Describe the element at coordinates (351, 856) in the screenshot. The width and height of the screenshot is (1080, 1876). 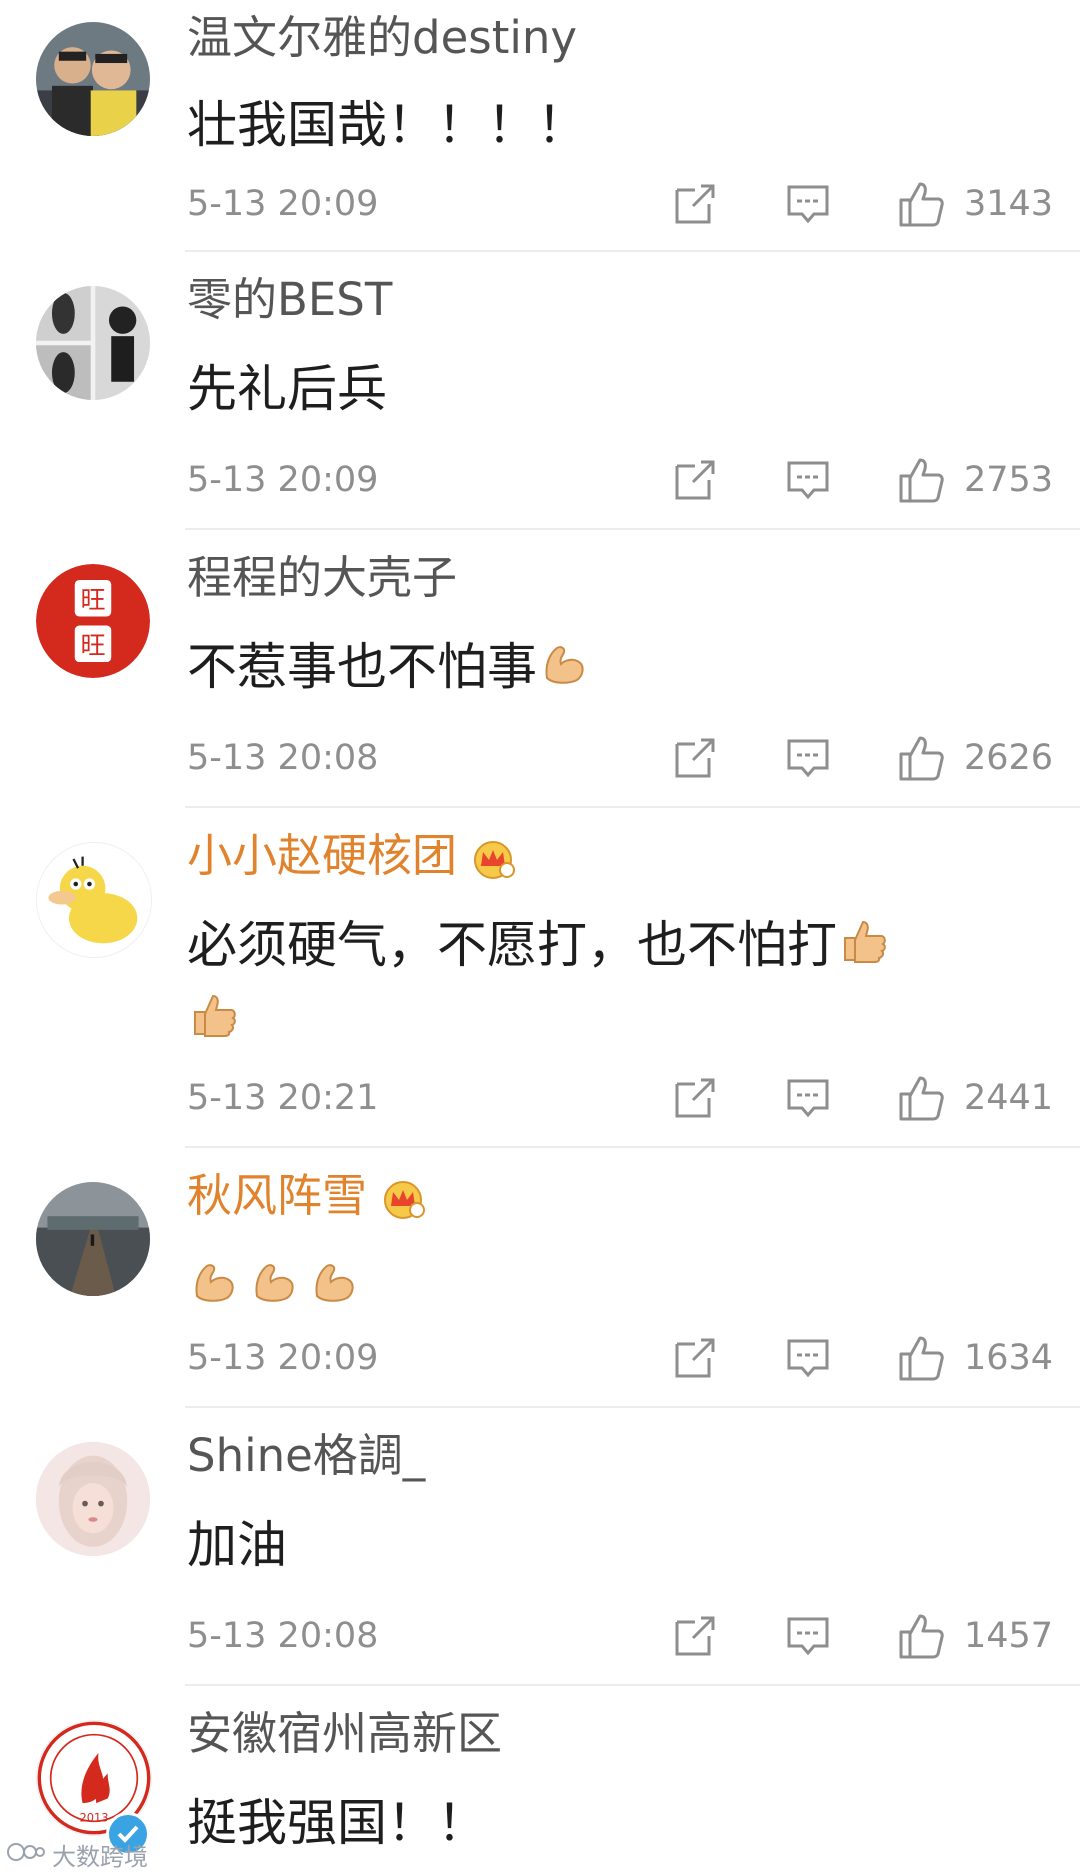
I see `username: 小小赵硬核团` at that location.